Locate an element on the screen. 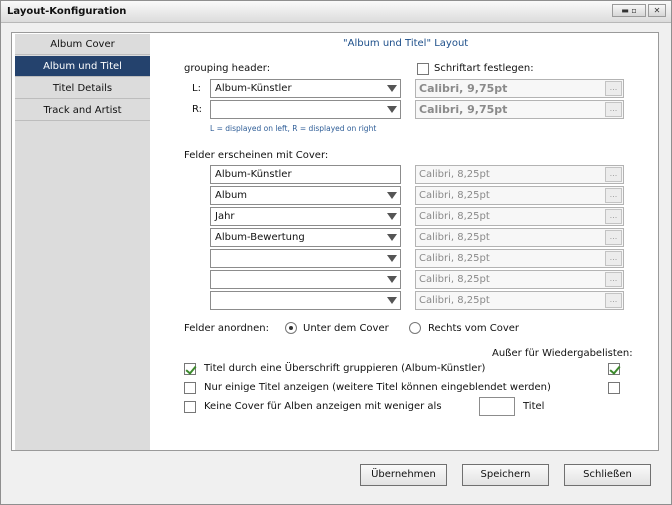 The height and width of the screenshot is (505, 672). field-value: Album-Künstler is located at coordinates (253, 174).